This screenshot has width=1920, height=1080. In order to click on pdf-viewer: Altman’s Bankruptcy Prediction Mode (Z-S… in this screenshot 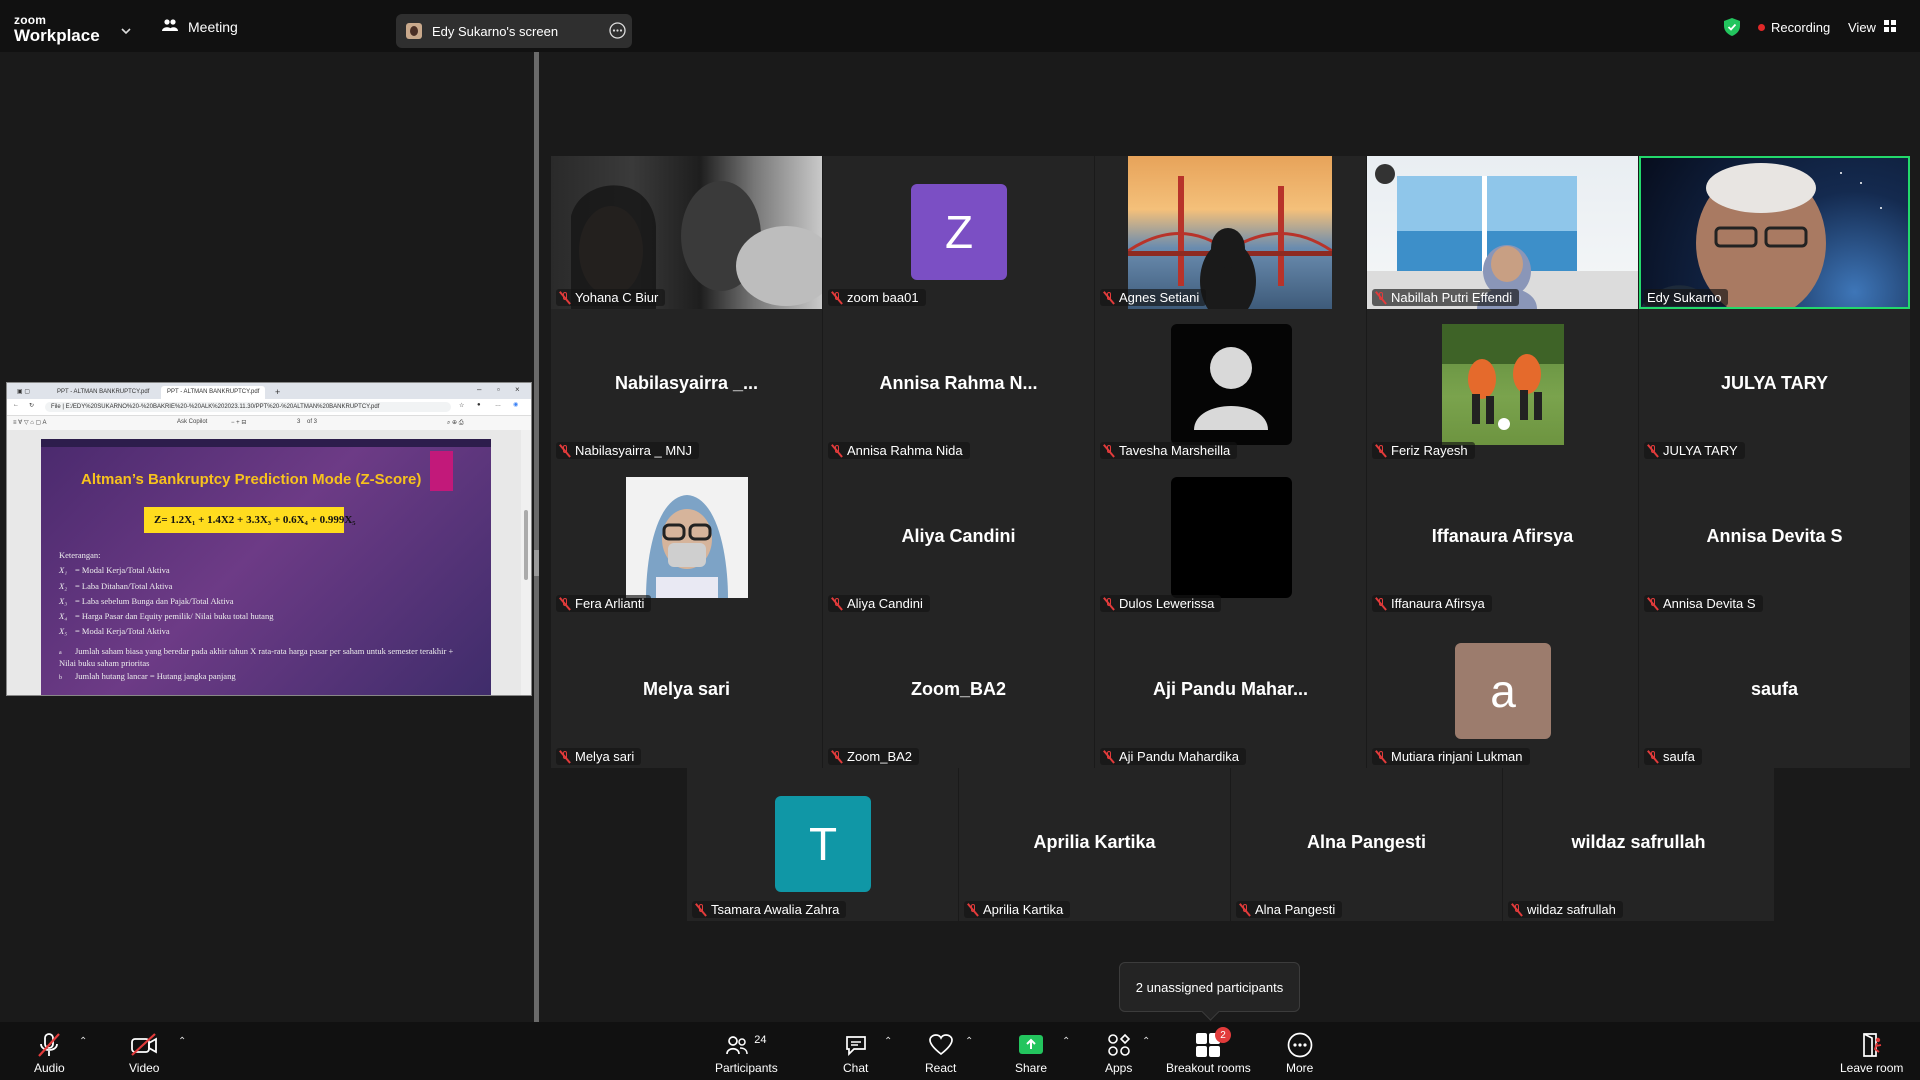, I will do `click(264, 562)`.